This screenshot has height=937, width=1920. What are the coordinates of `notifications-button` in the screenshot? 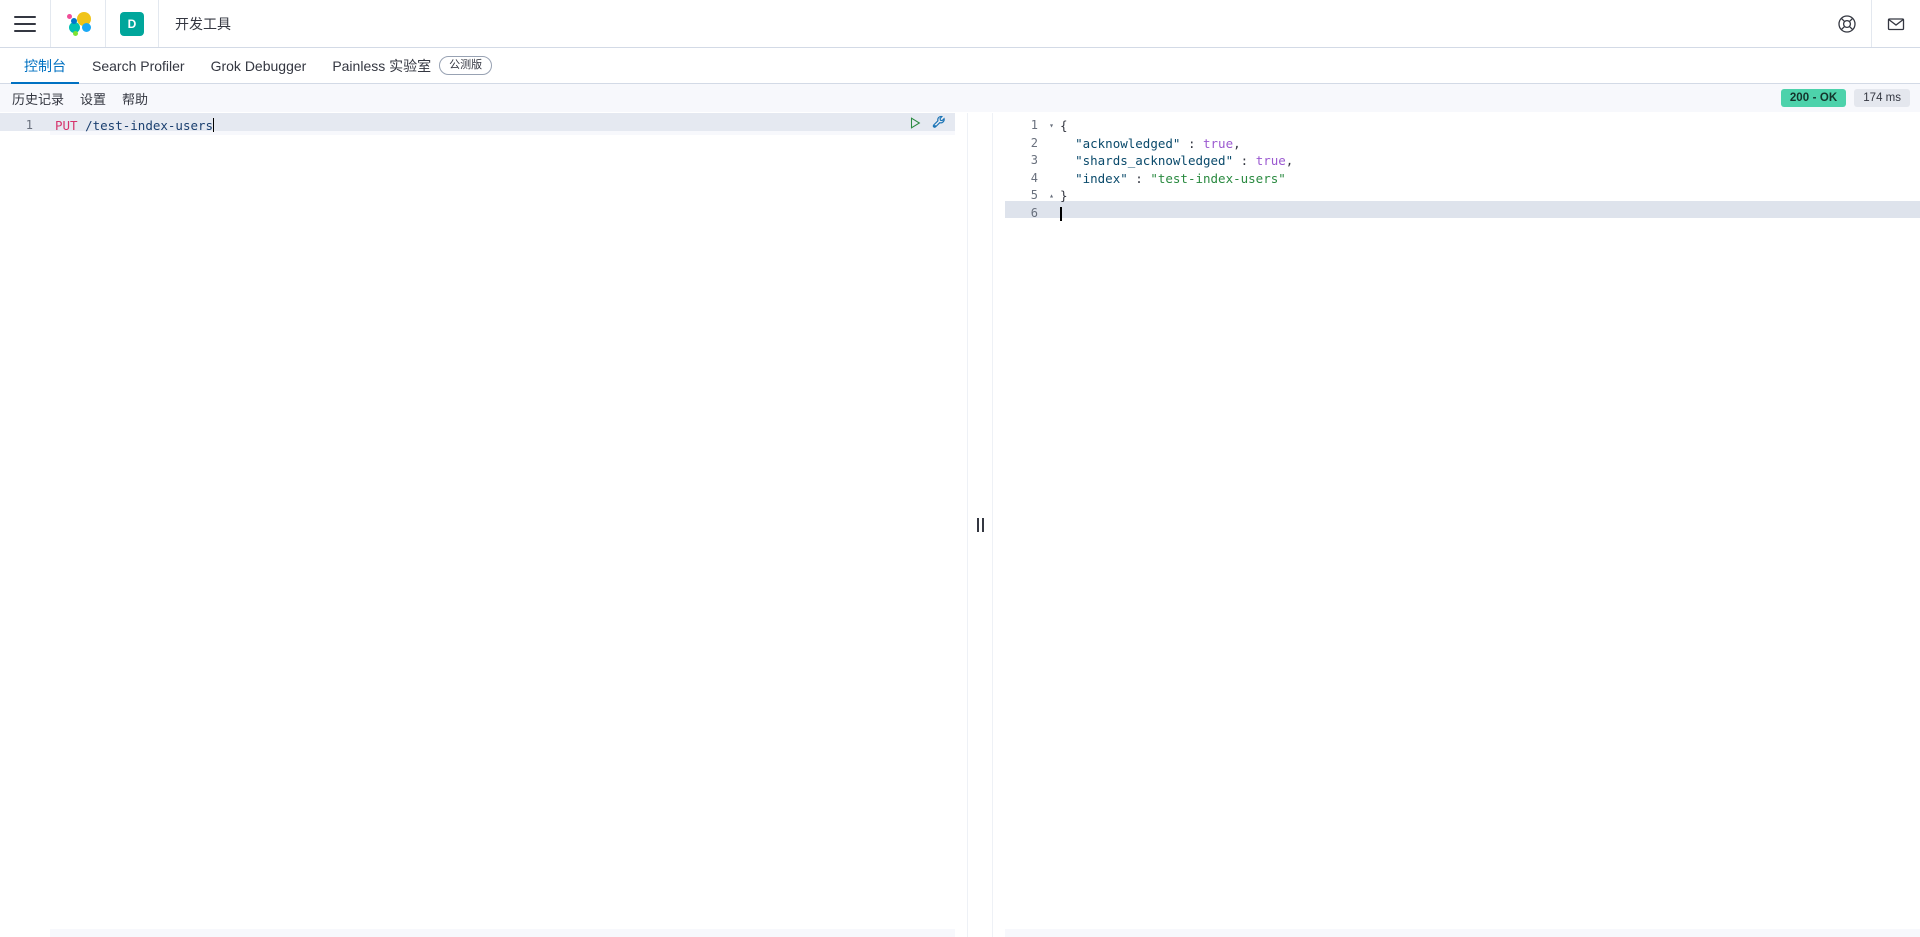 It's located at (1896, 23).